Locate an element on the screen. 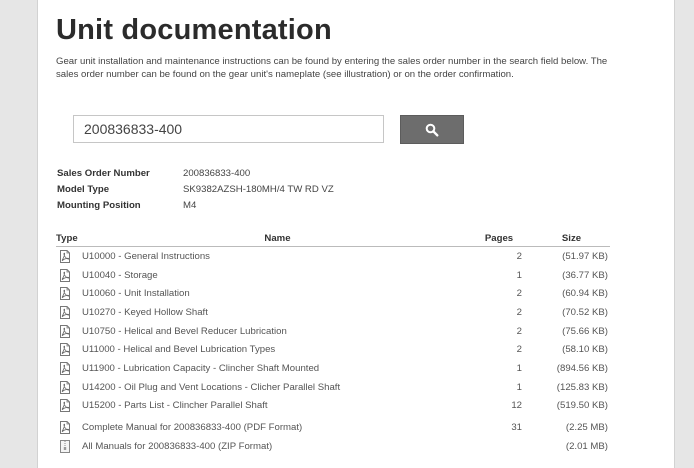  cell-name: U10000 - General Instructions is located at coordinates (277, 256).